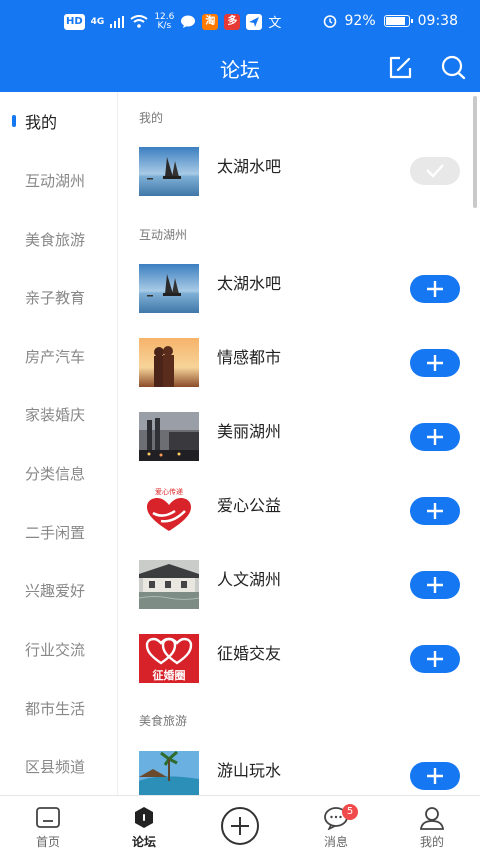 The height and width of the screenshot is (853, 480). I want to click on nav-forum: 论坛, so click(144, 824).